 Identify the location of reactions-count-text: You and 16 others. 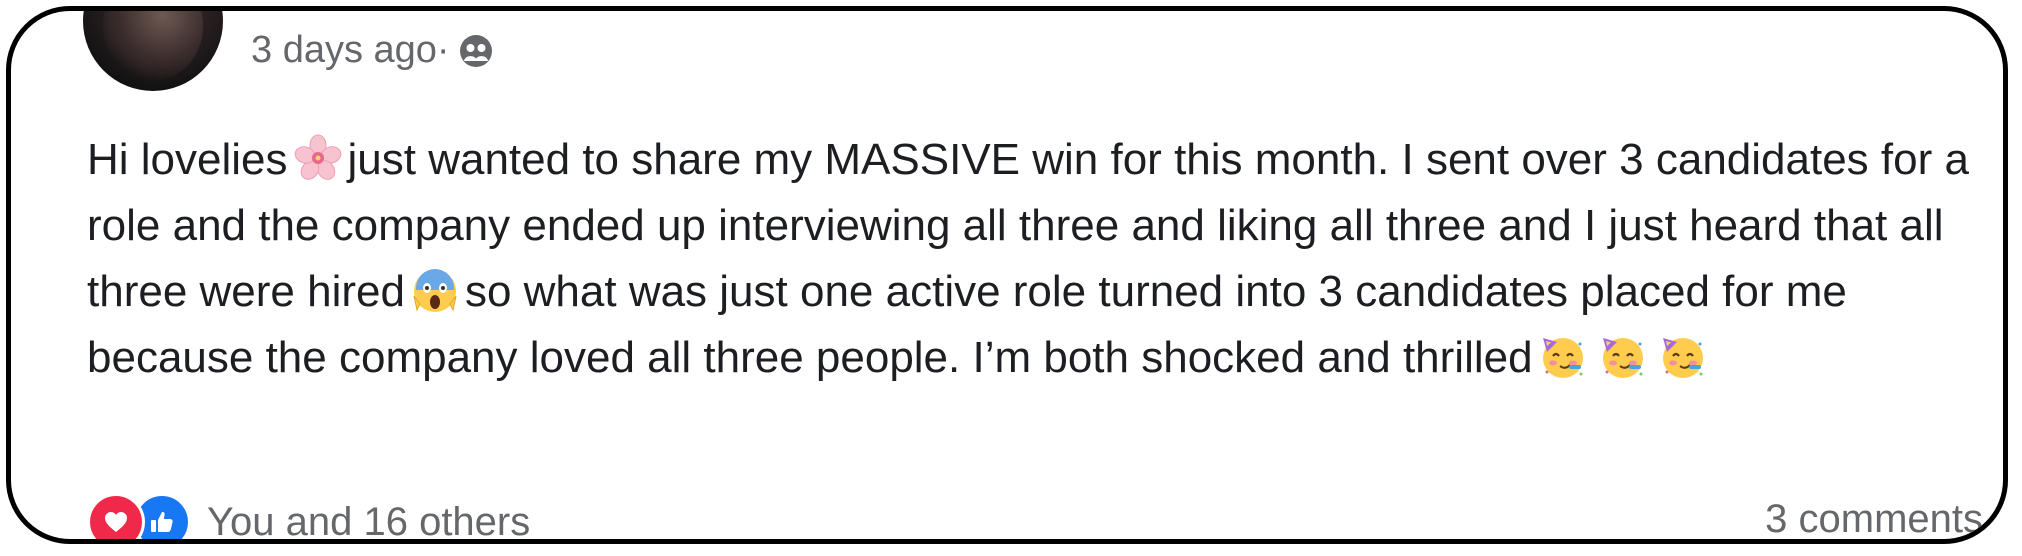
(369, 521).